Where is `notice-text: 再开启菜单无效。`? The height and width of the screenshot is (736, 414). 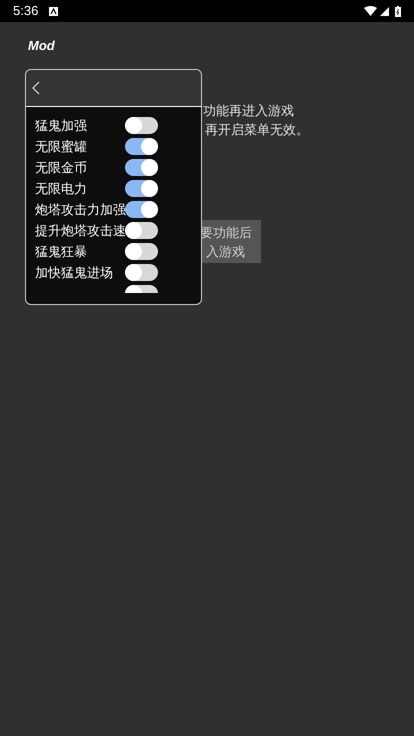
notice-text: 再开启菜单无效。 is located at coordinates (257, 130).